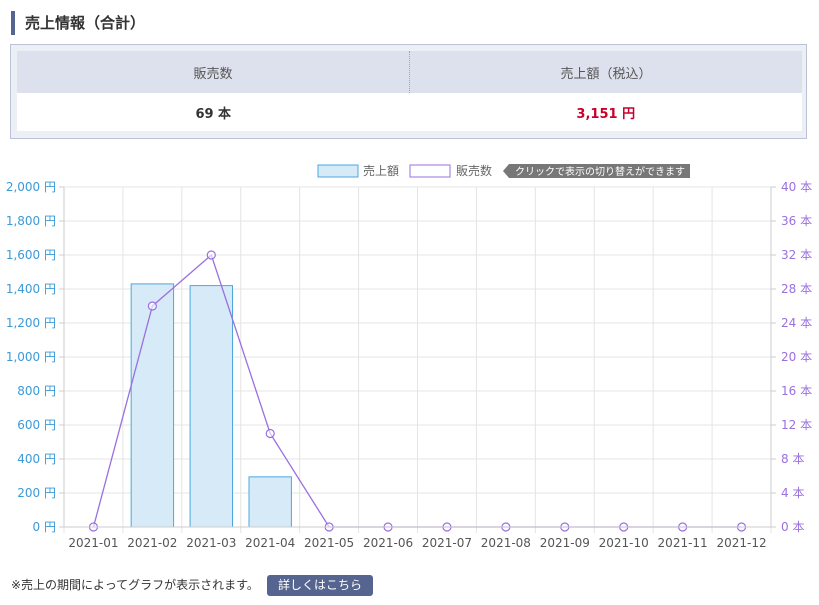 The height and width of the screenshot is (605, 819). What do you see at coordinates (31, 357) in the screenshot?
I see `left-axis-label: 1,000 円` at bounding box center [31, 357].